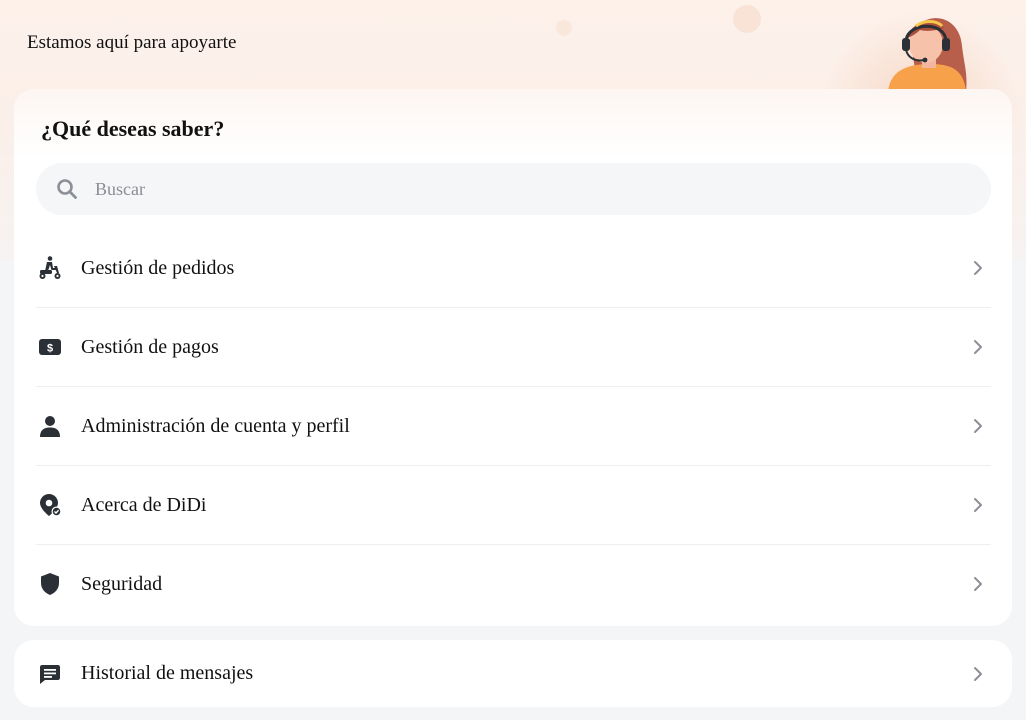  Describe the element at coordinates (158, 267) in the screenshot. I see `menu-item-label: Gestión de pedidos` at that location.